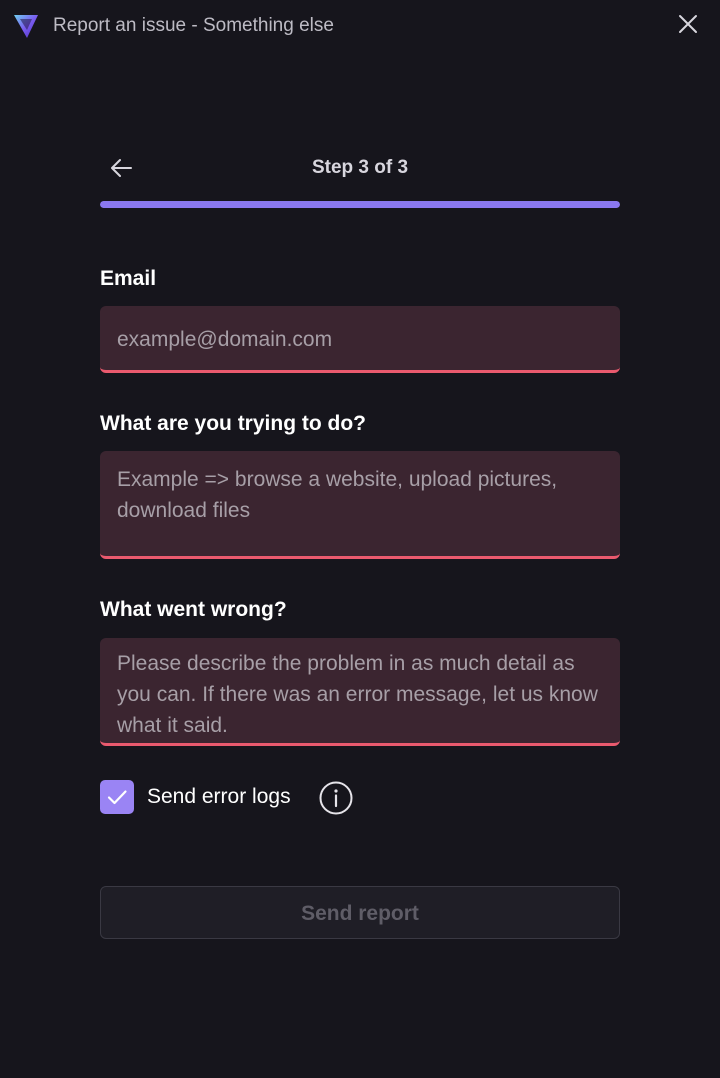  What do you see at coordinates (128, 278) in the screenshot?
I see `email-label: Email` at bounding box center [128, 278].